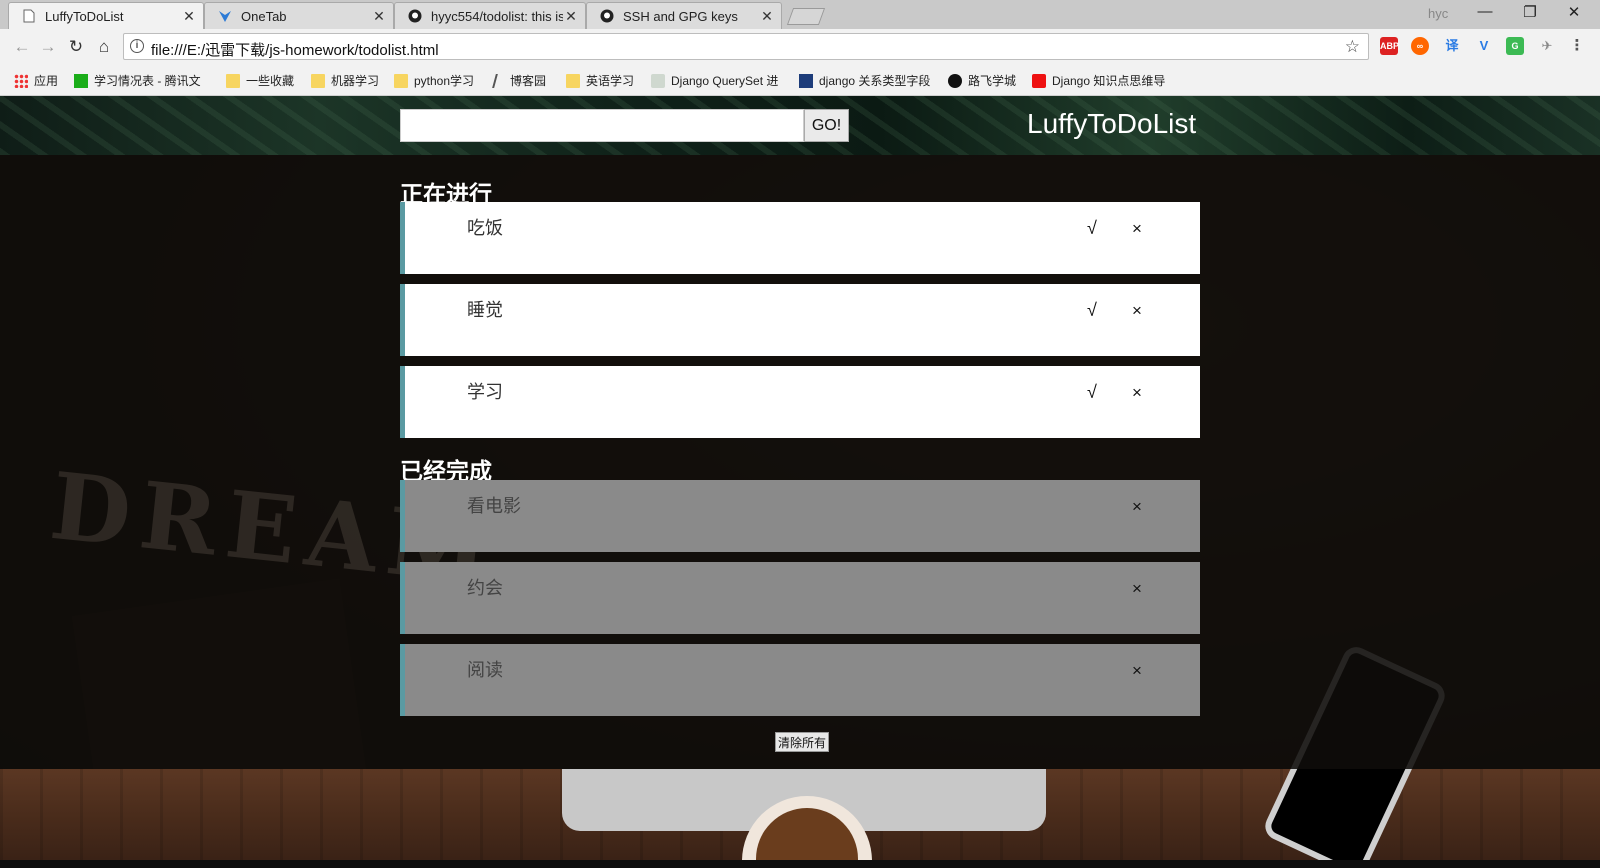 This screenshot has width=1600, height=868. I want to click on bookmark-cnblogs: 博客园, so click(519, 80).